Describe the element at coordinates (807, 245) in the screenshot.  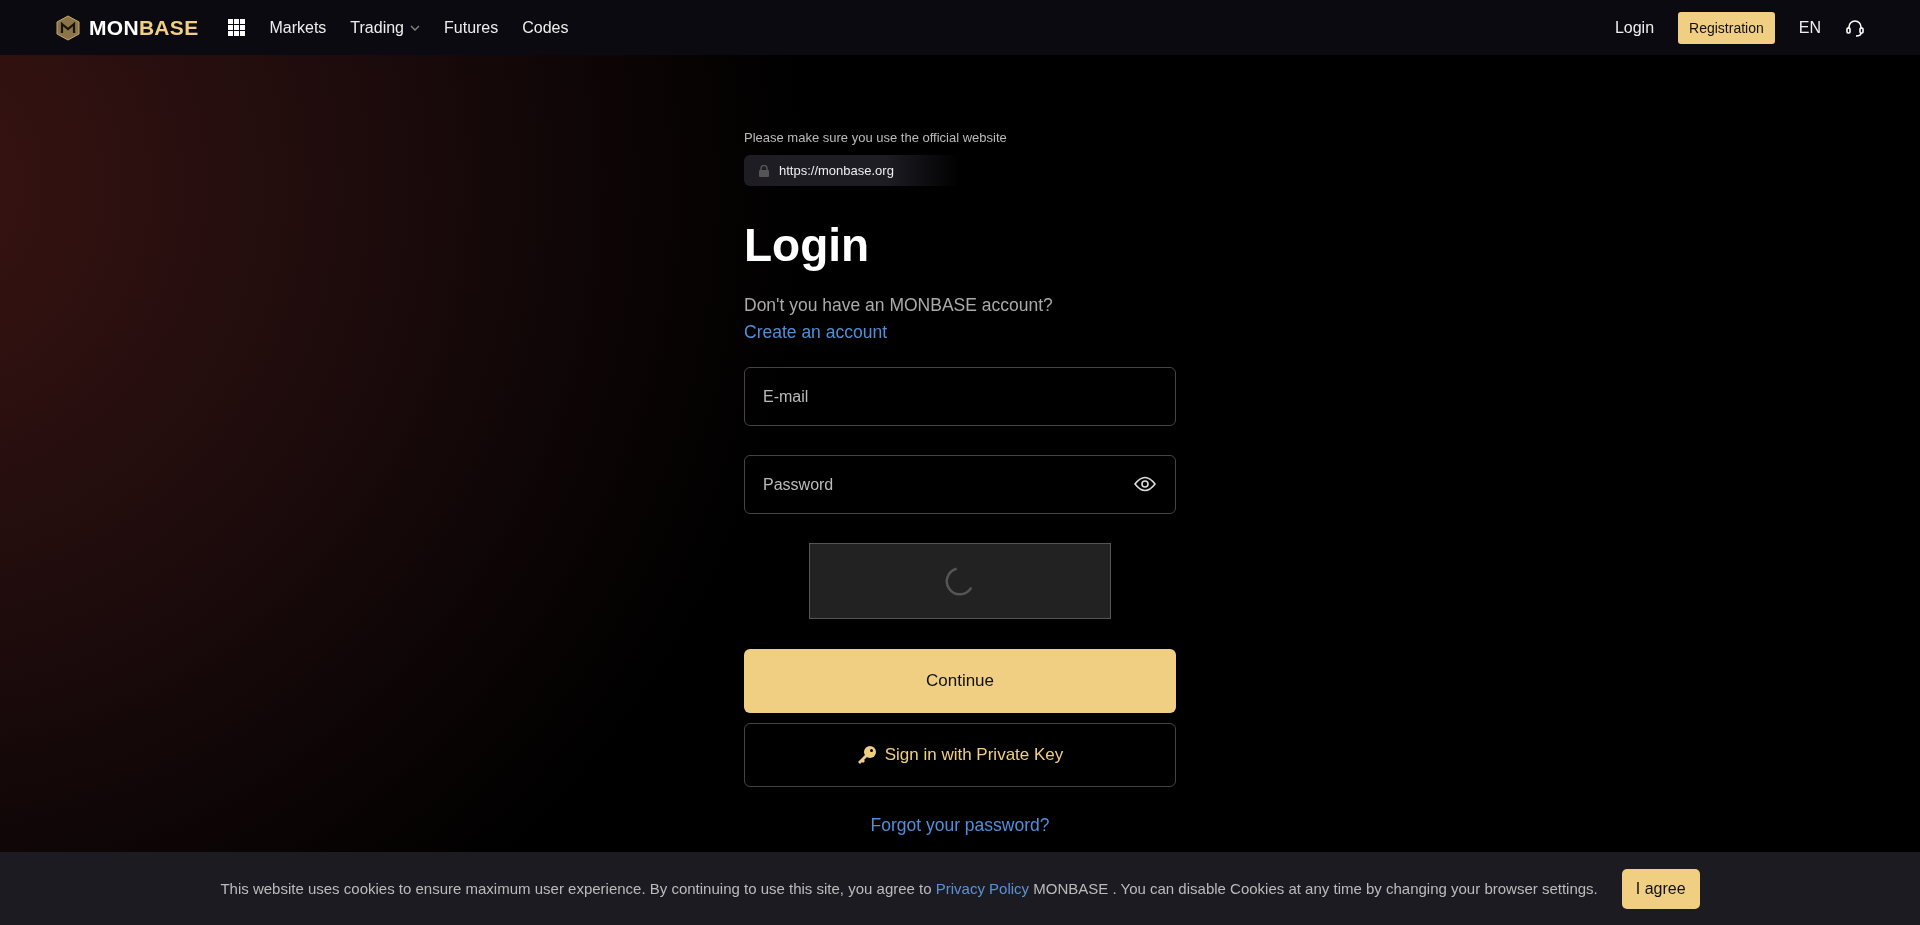
I see `page-title: Login` at that location.